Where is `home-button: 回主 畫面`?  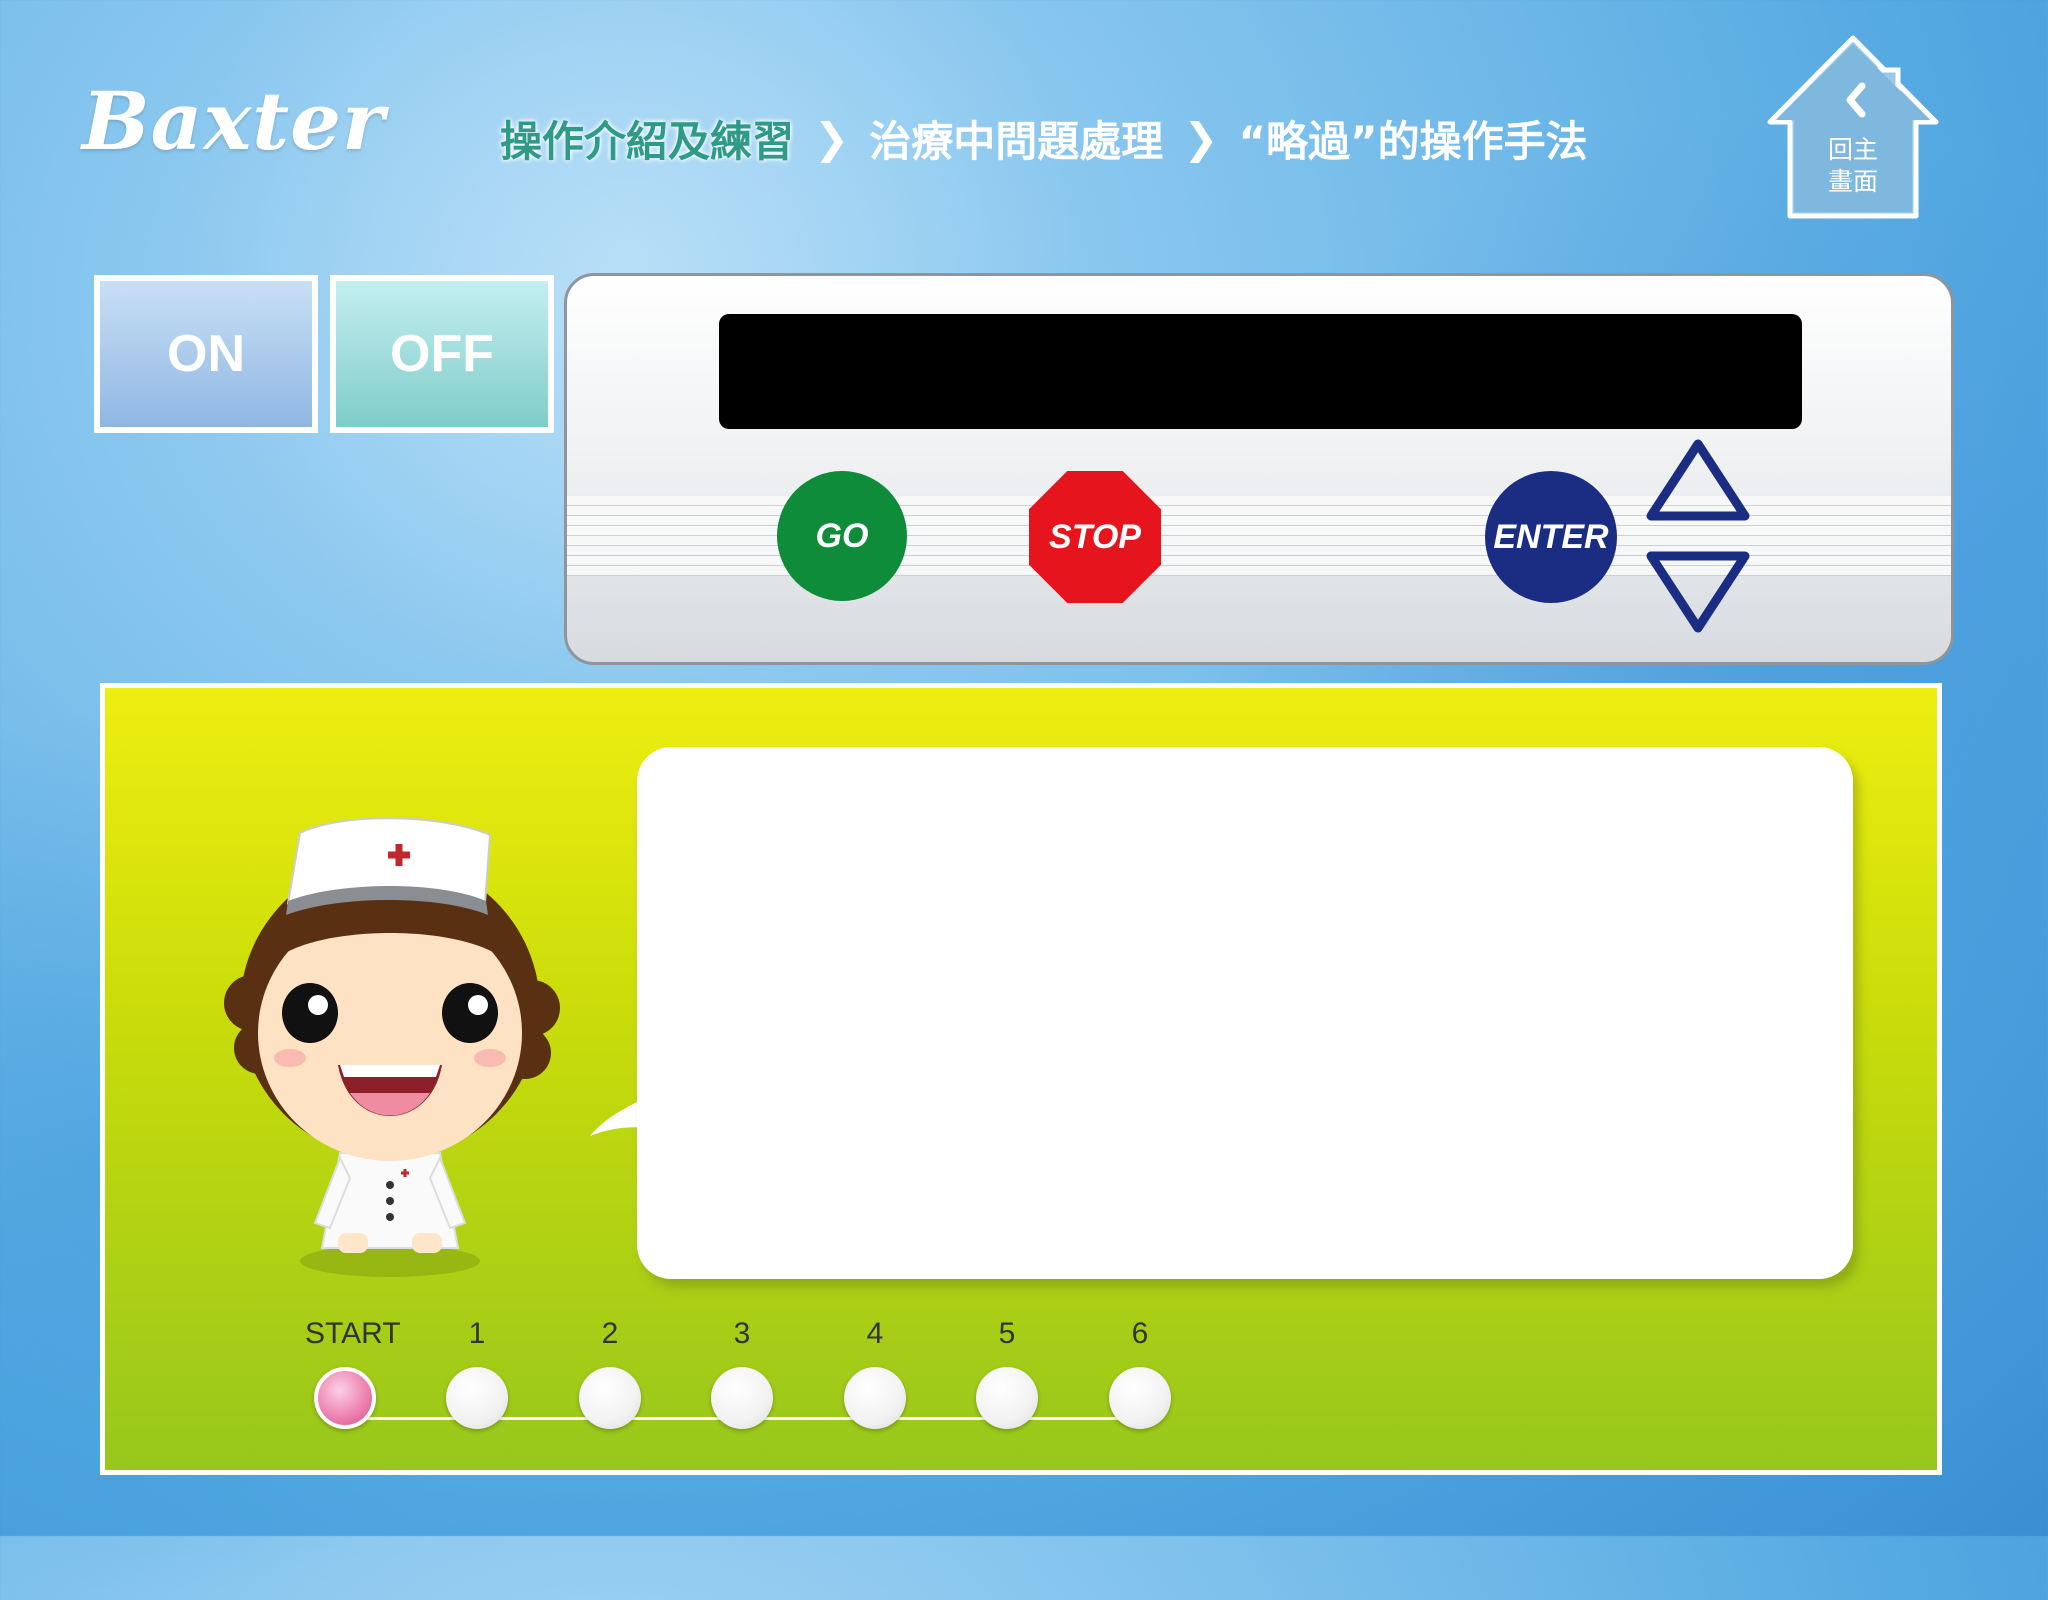 home-button: 回主 畫面 is located at coordinates (1853, 125).